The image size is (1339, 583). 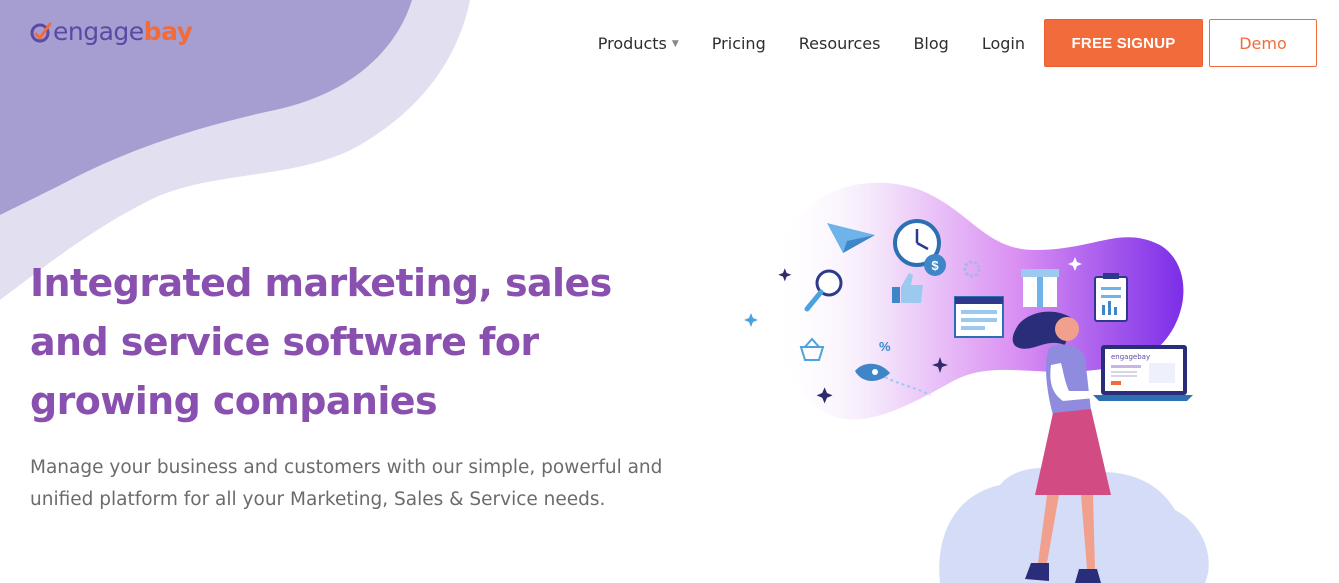 I want to click on engagebay-logo: engagebay, so click(x=111, y=32).